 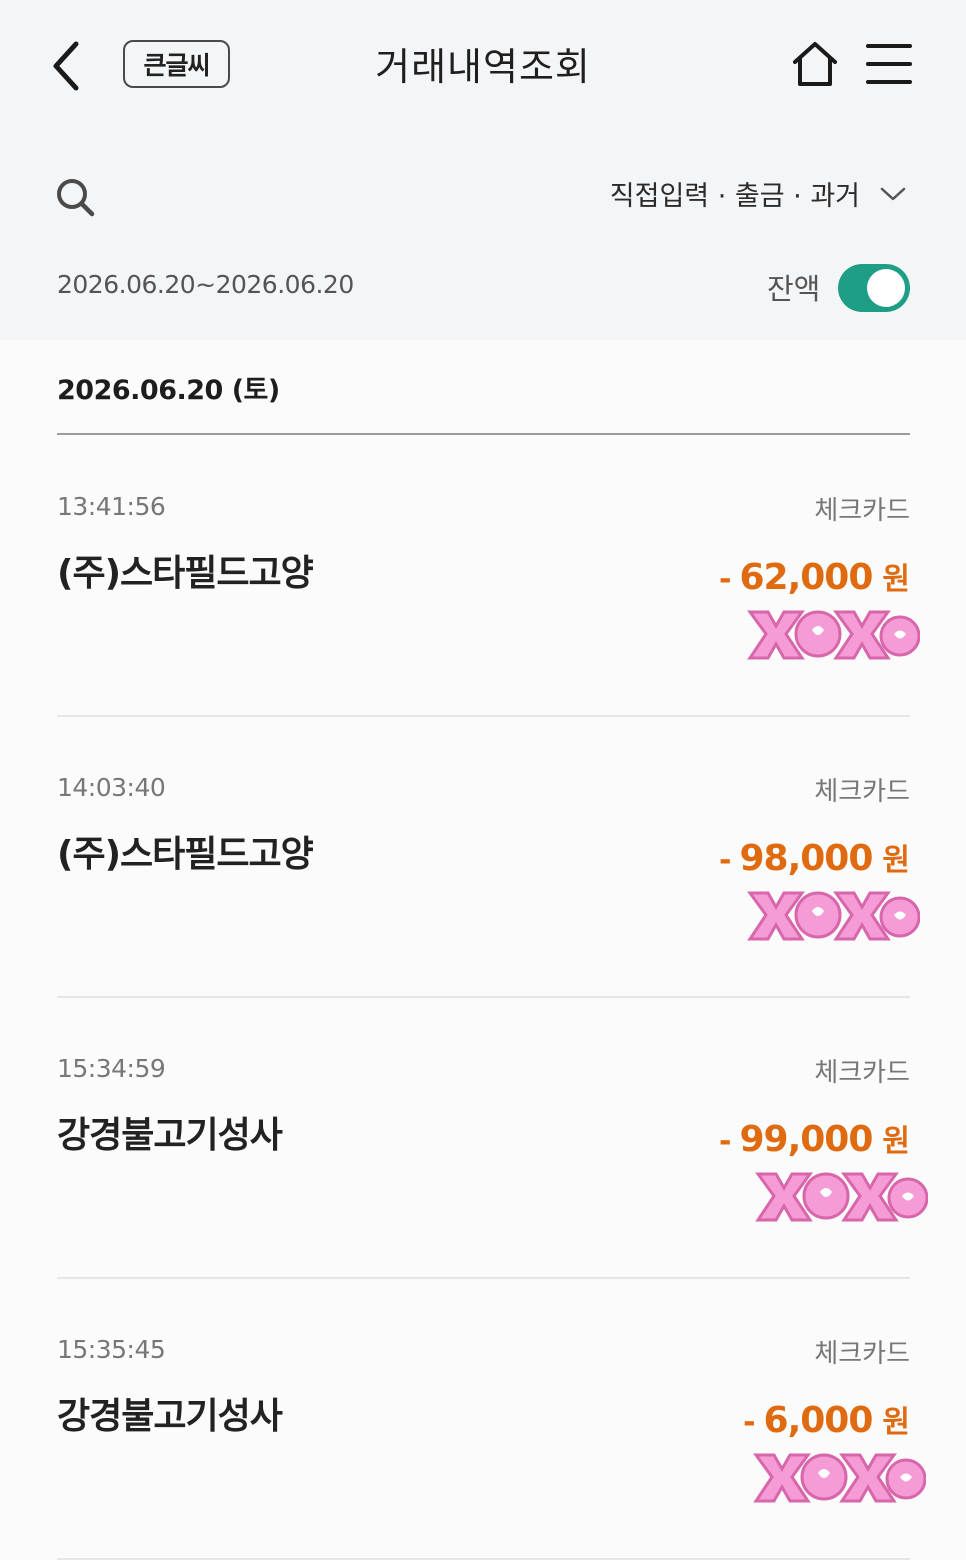 I want to click on home-icon, so click(x=815, y=64).